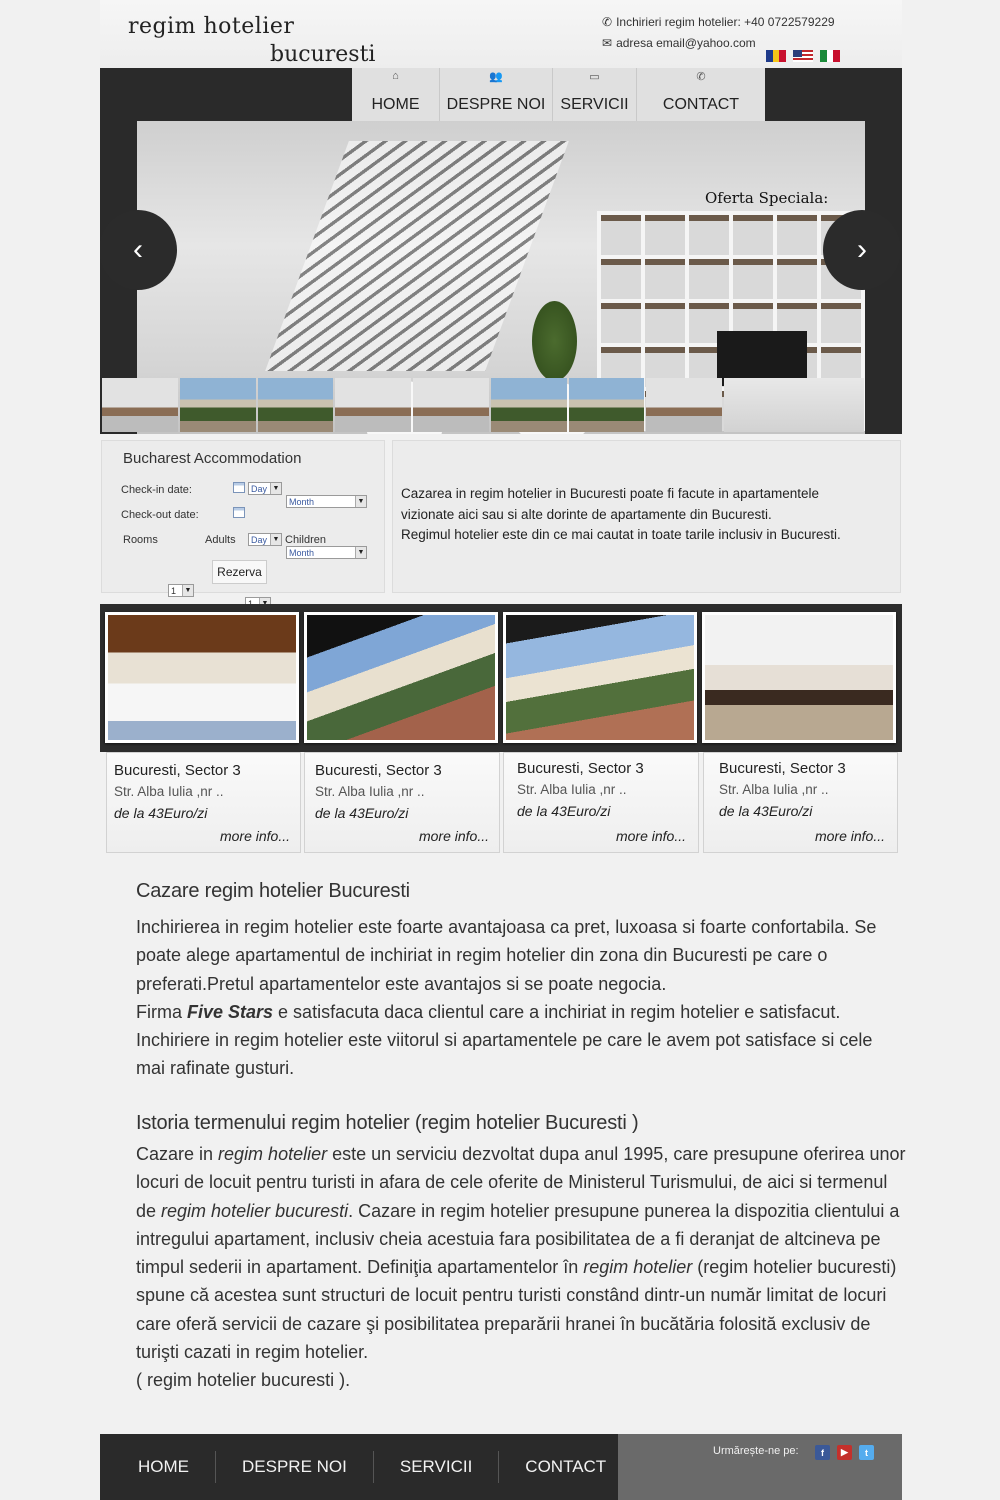 The height and width of the screenshot is (1500, 1000). What do you see at coordinates (776, 56) in the screenshot?
I see `romania-flag` at bounding box center [776, 56].